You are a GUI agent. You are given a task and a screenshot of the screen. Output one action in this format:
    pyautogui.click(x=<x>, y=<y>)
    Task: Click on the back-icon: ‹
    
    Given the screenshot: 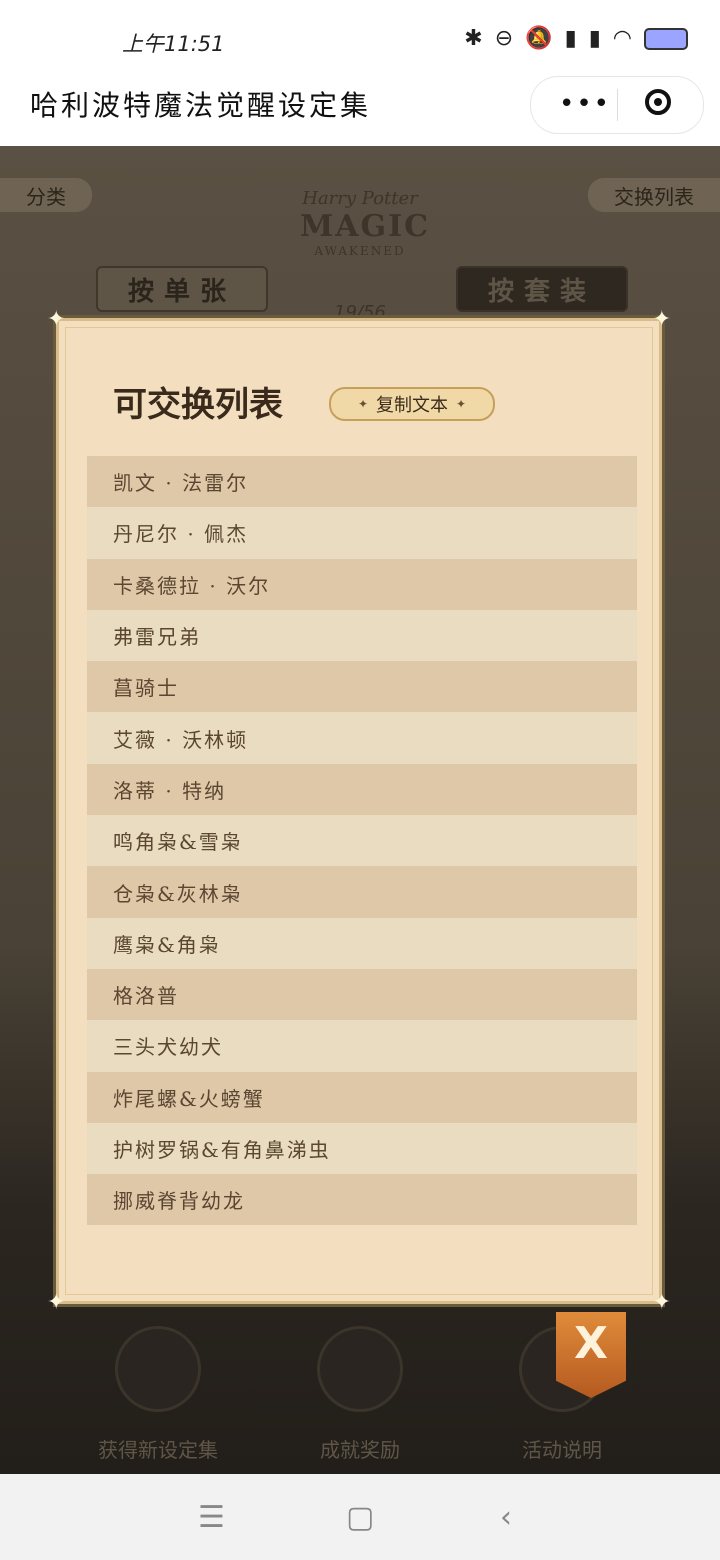 What is the action you would take?
    pyautogui.click(x=506, y=1517)
    